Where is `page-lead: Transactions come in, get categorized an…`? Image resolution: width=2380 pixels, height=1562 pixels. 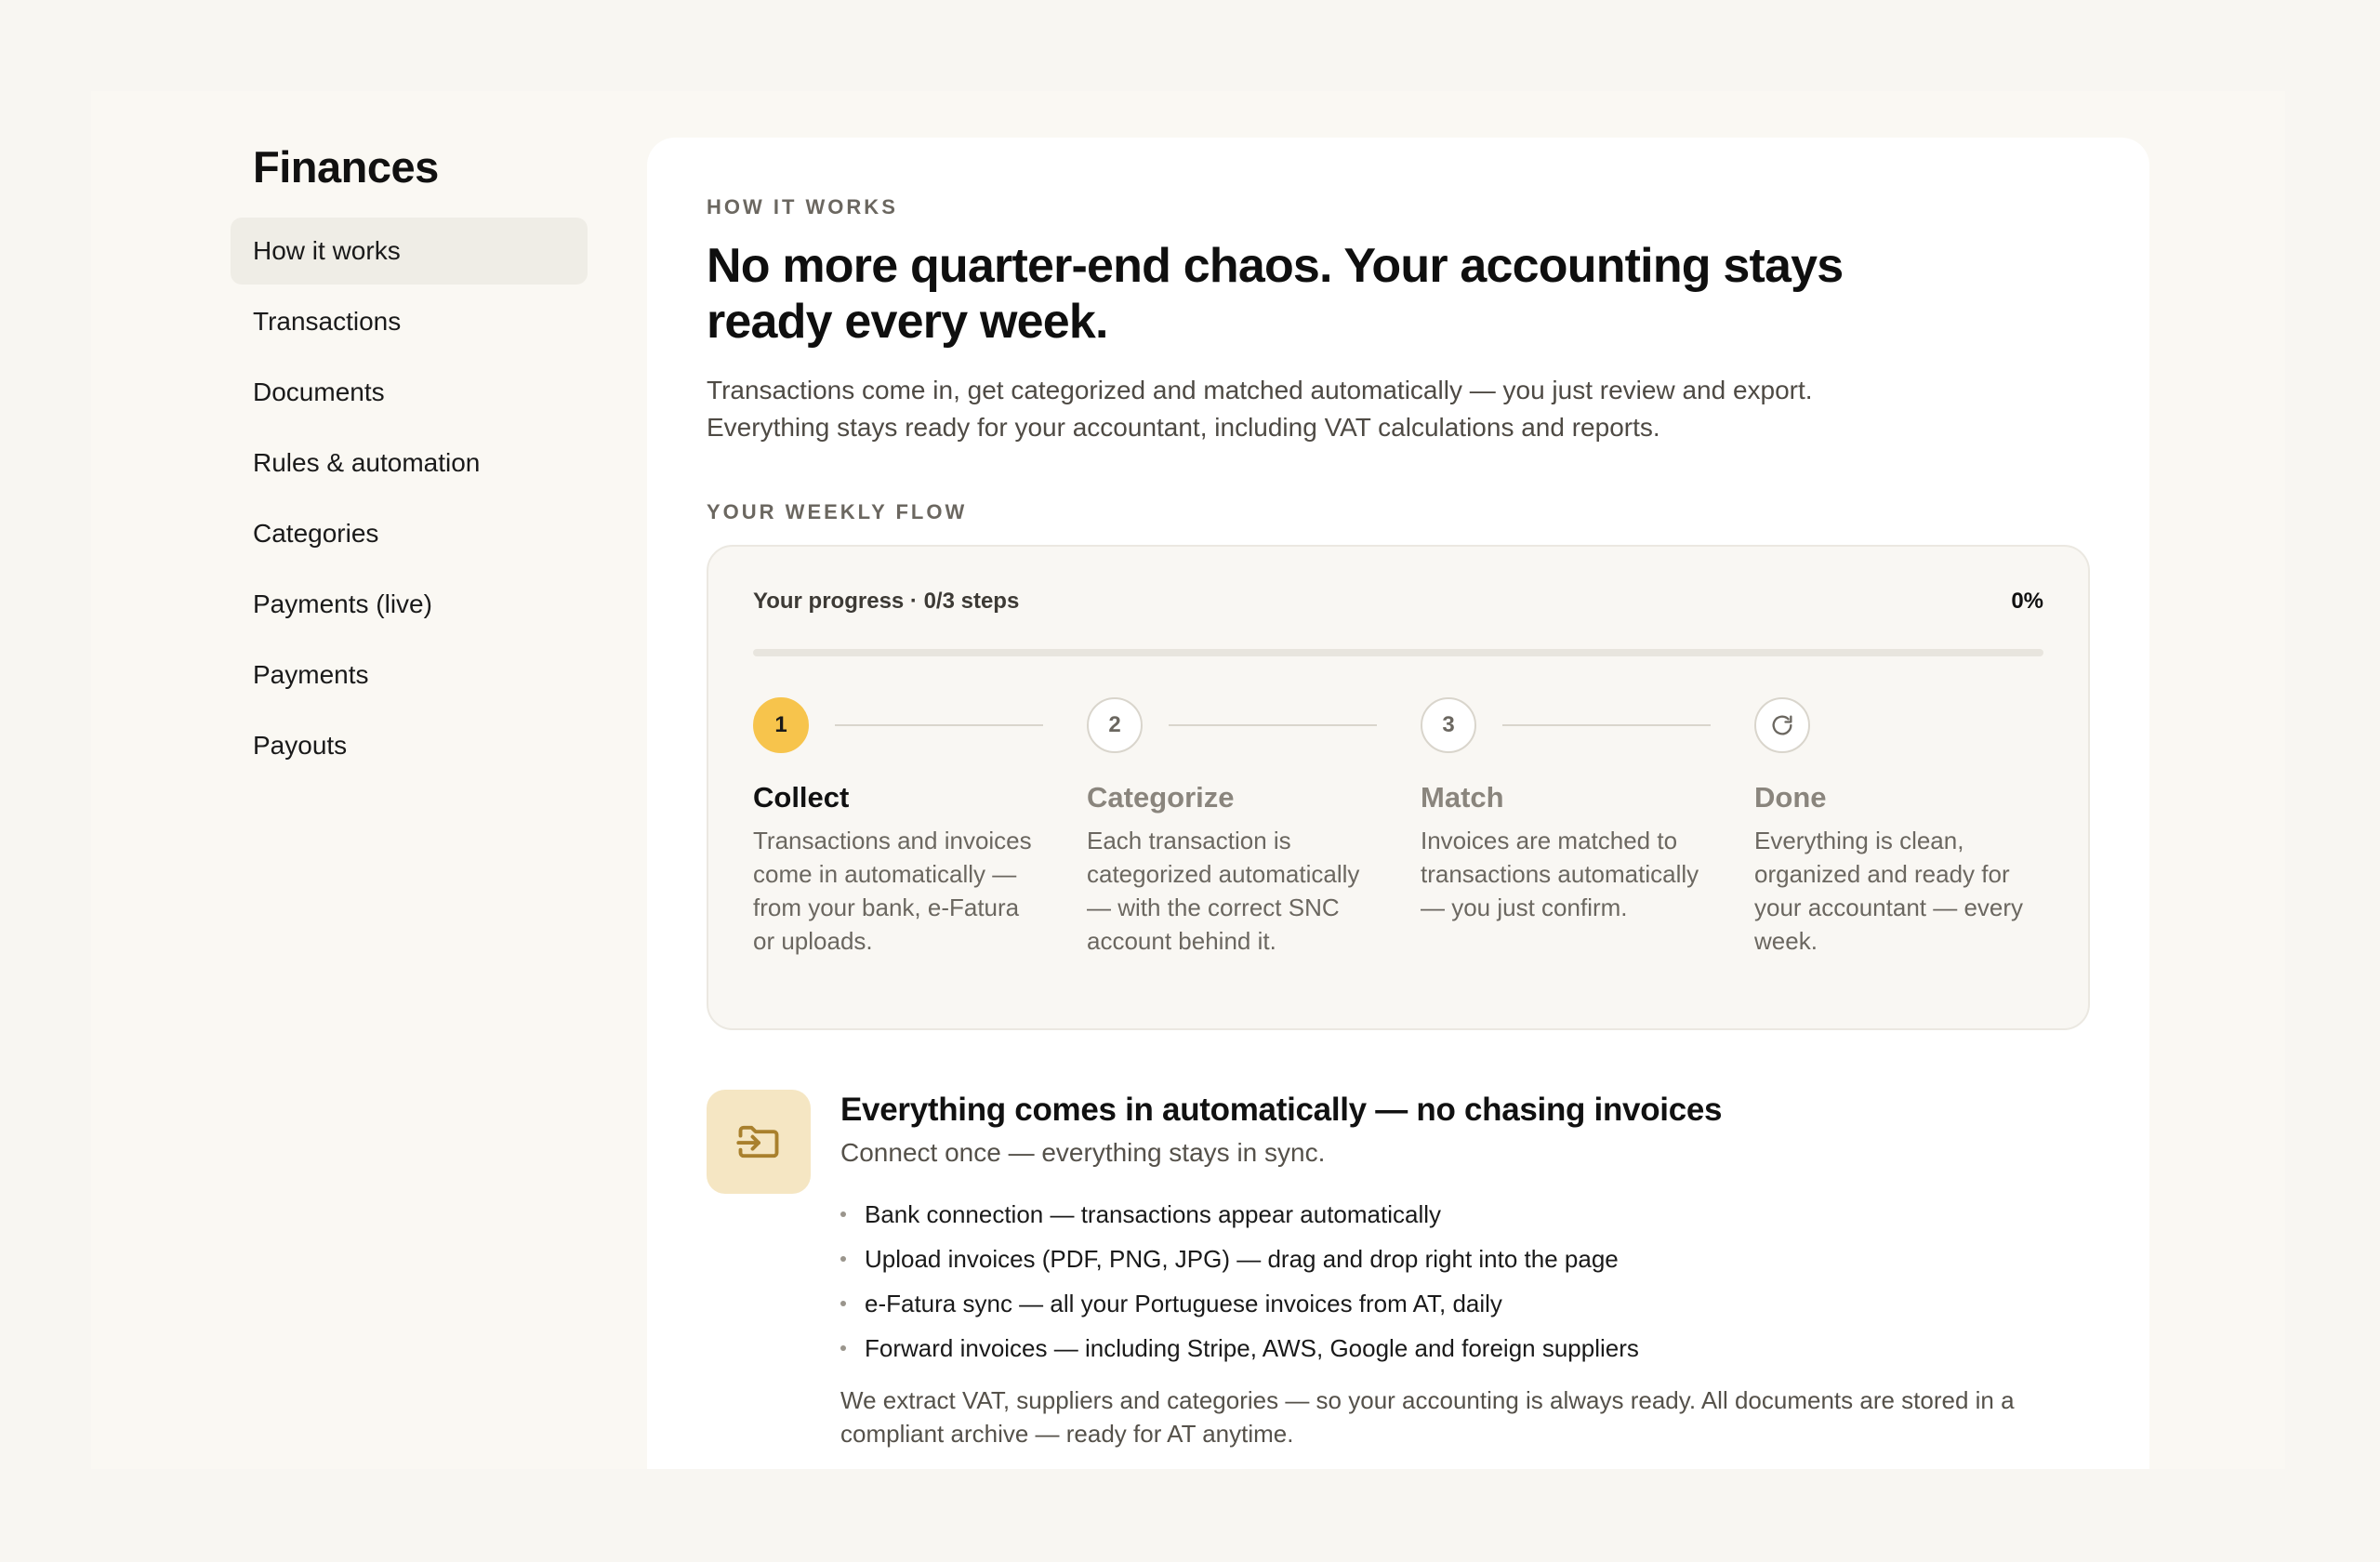
page-lead: Transactions come in, get categorized an… is located at coordinates (1260, 409).